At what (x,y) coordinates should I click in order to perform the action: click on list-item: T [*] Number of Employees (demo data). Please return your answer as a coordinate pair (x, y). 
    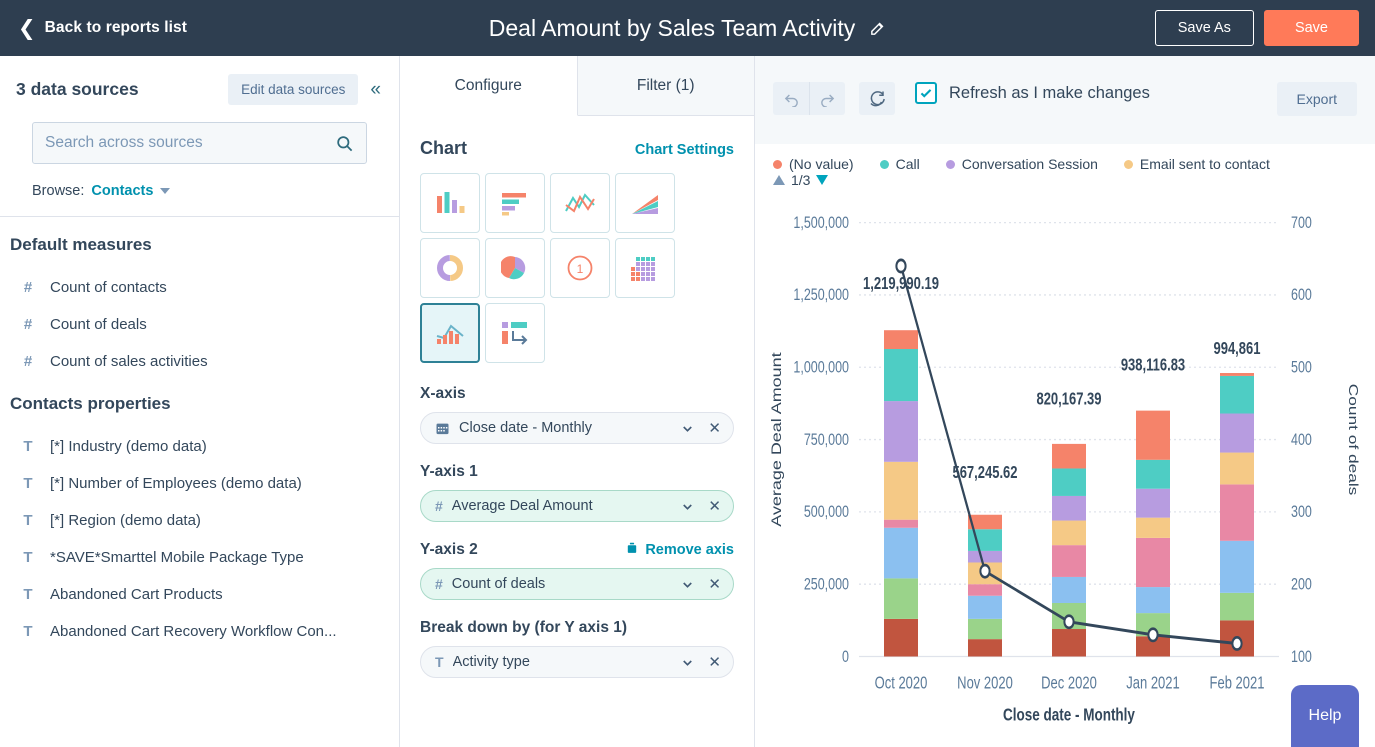
    Looking at the image, I should click on (199, 483).